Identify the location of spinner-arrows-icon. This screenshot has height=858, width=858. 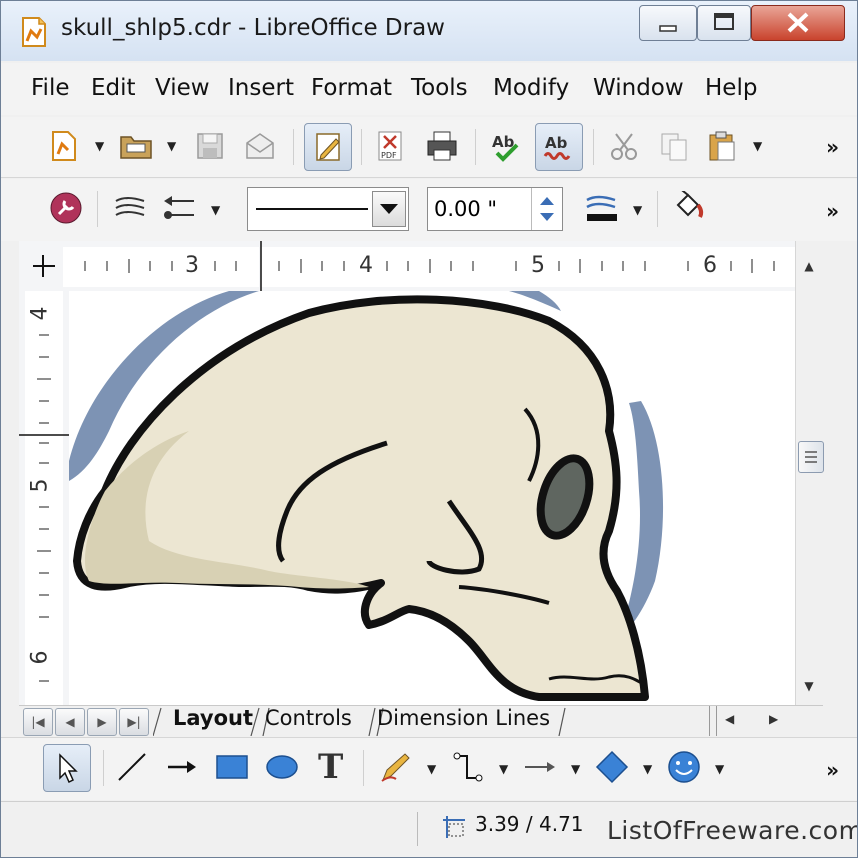
(547, 209).